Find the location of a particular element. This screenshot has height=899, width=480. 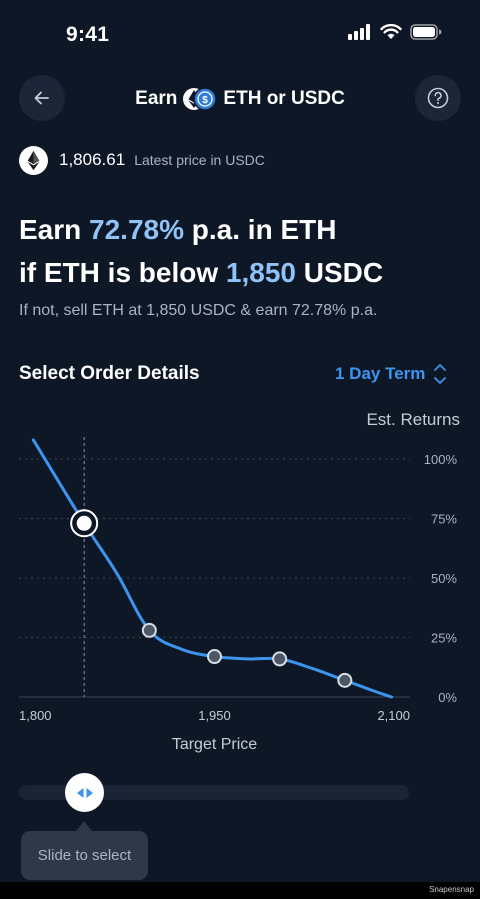

headline-line-1: Earn 72.78% p.a. in ETH is located at coordinates (201, 229).